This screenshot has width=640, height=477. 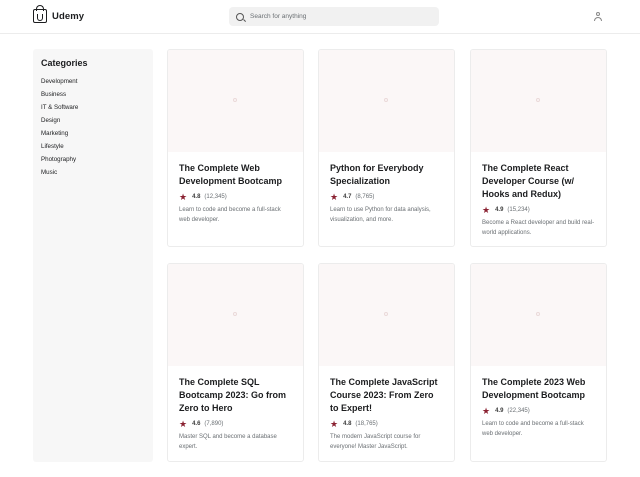 I want to click on sidebar-item-photography: Photography, so click(x=93, y=159).